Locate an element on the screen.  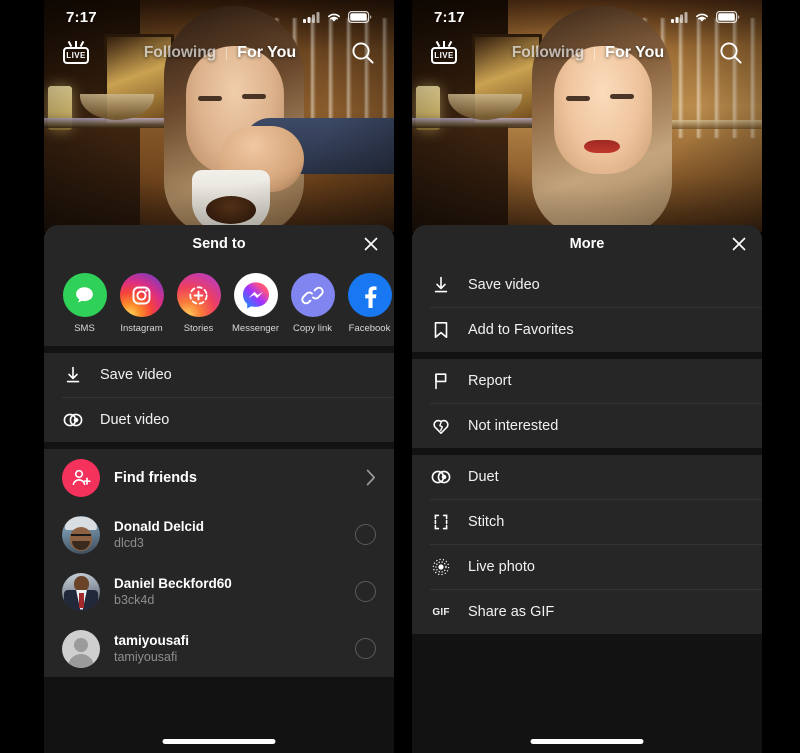
stitch-icon is located at coordinates (441, 522).